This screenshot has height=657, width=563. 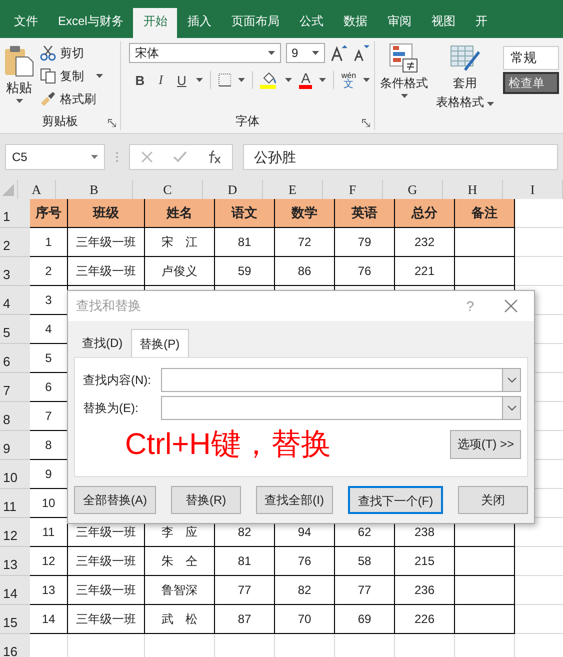 What do you see at coordinates (348, 80) in the screenshot?
I see `phonetic-button: wén 文` at bounding box center [348, 80].